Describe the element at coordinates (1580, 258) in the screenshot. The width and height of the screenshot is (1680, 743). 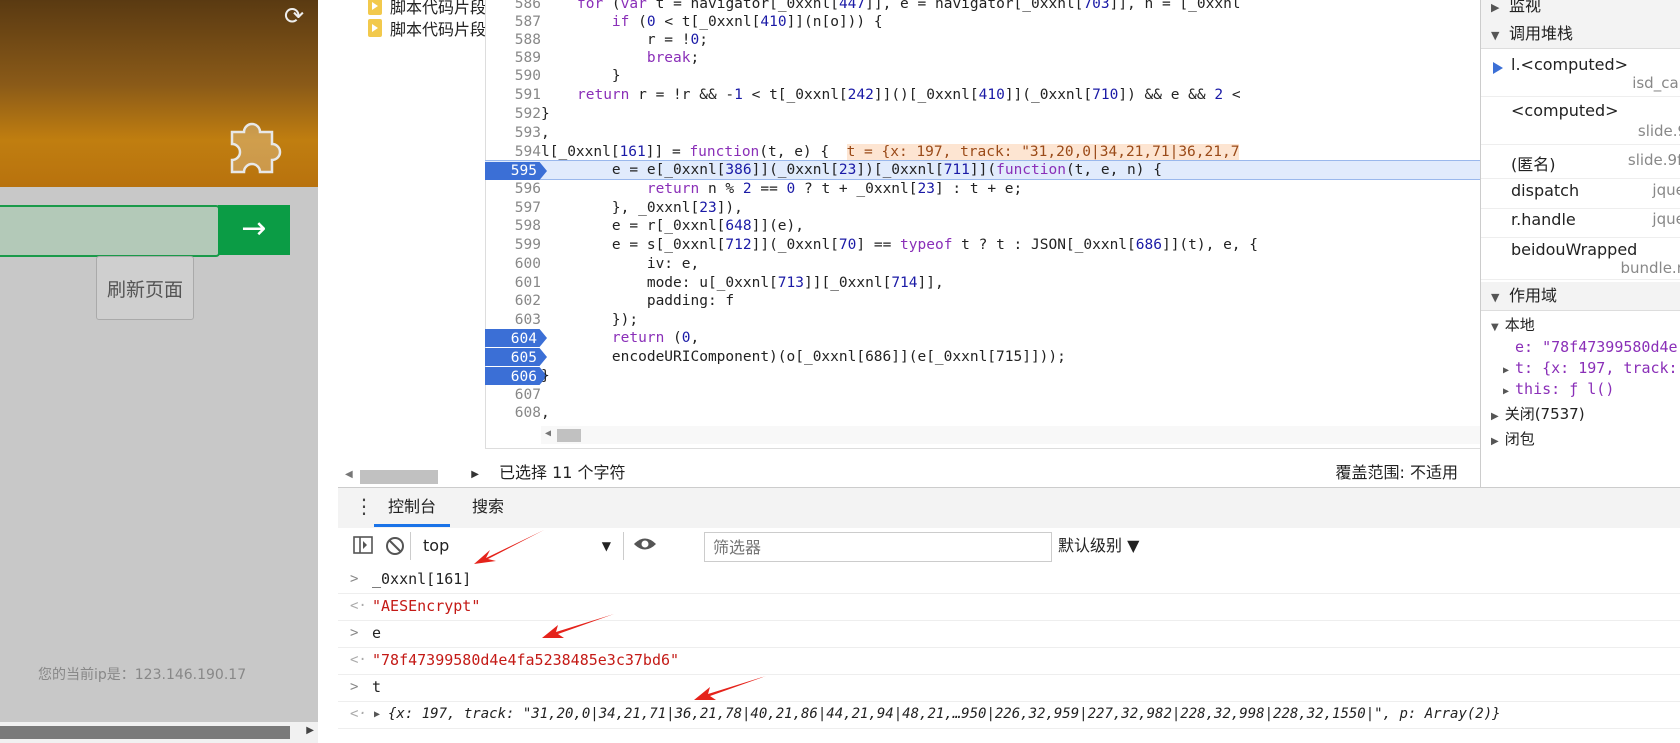
I see `call-frame: beidouWrappedbundle.min` at that location.